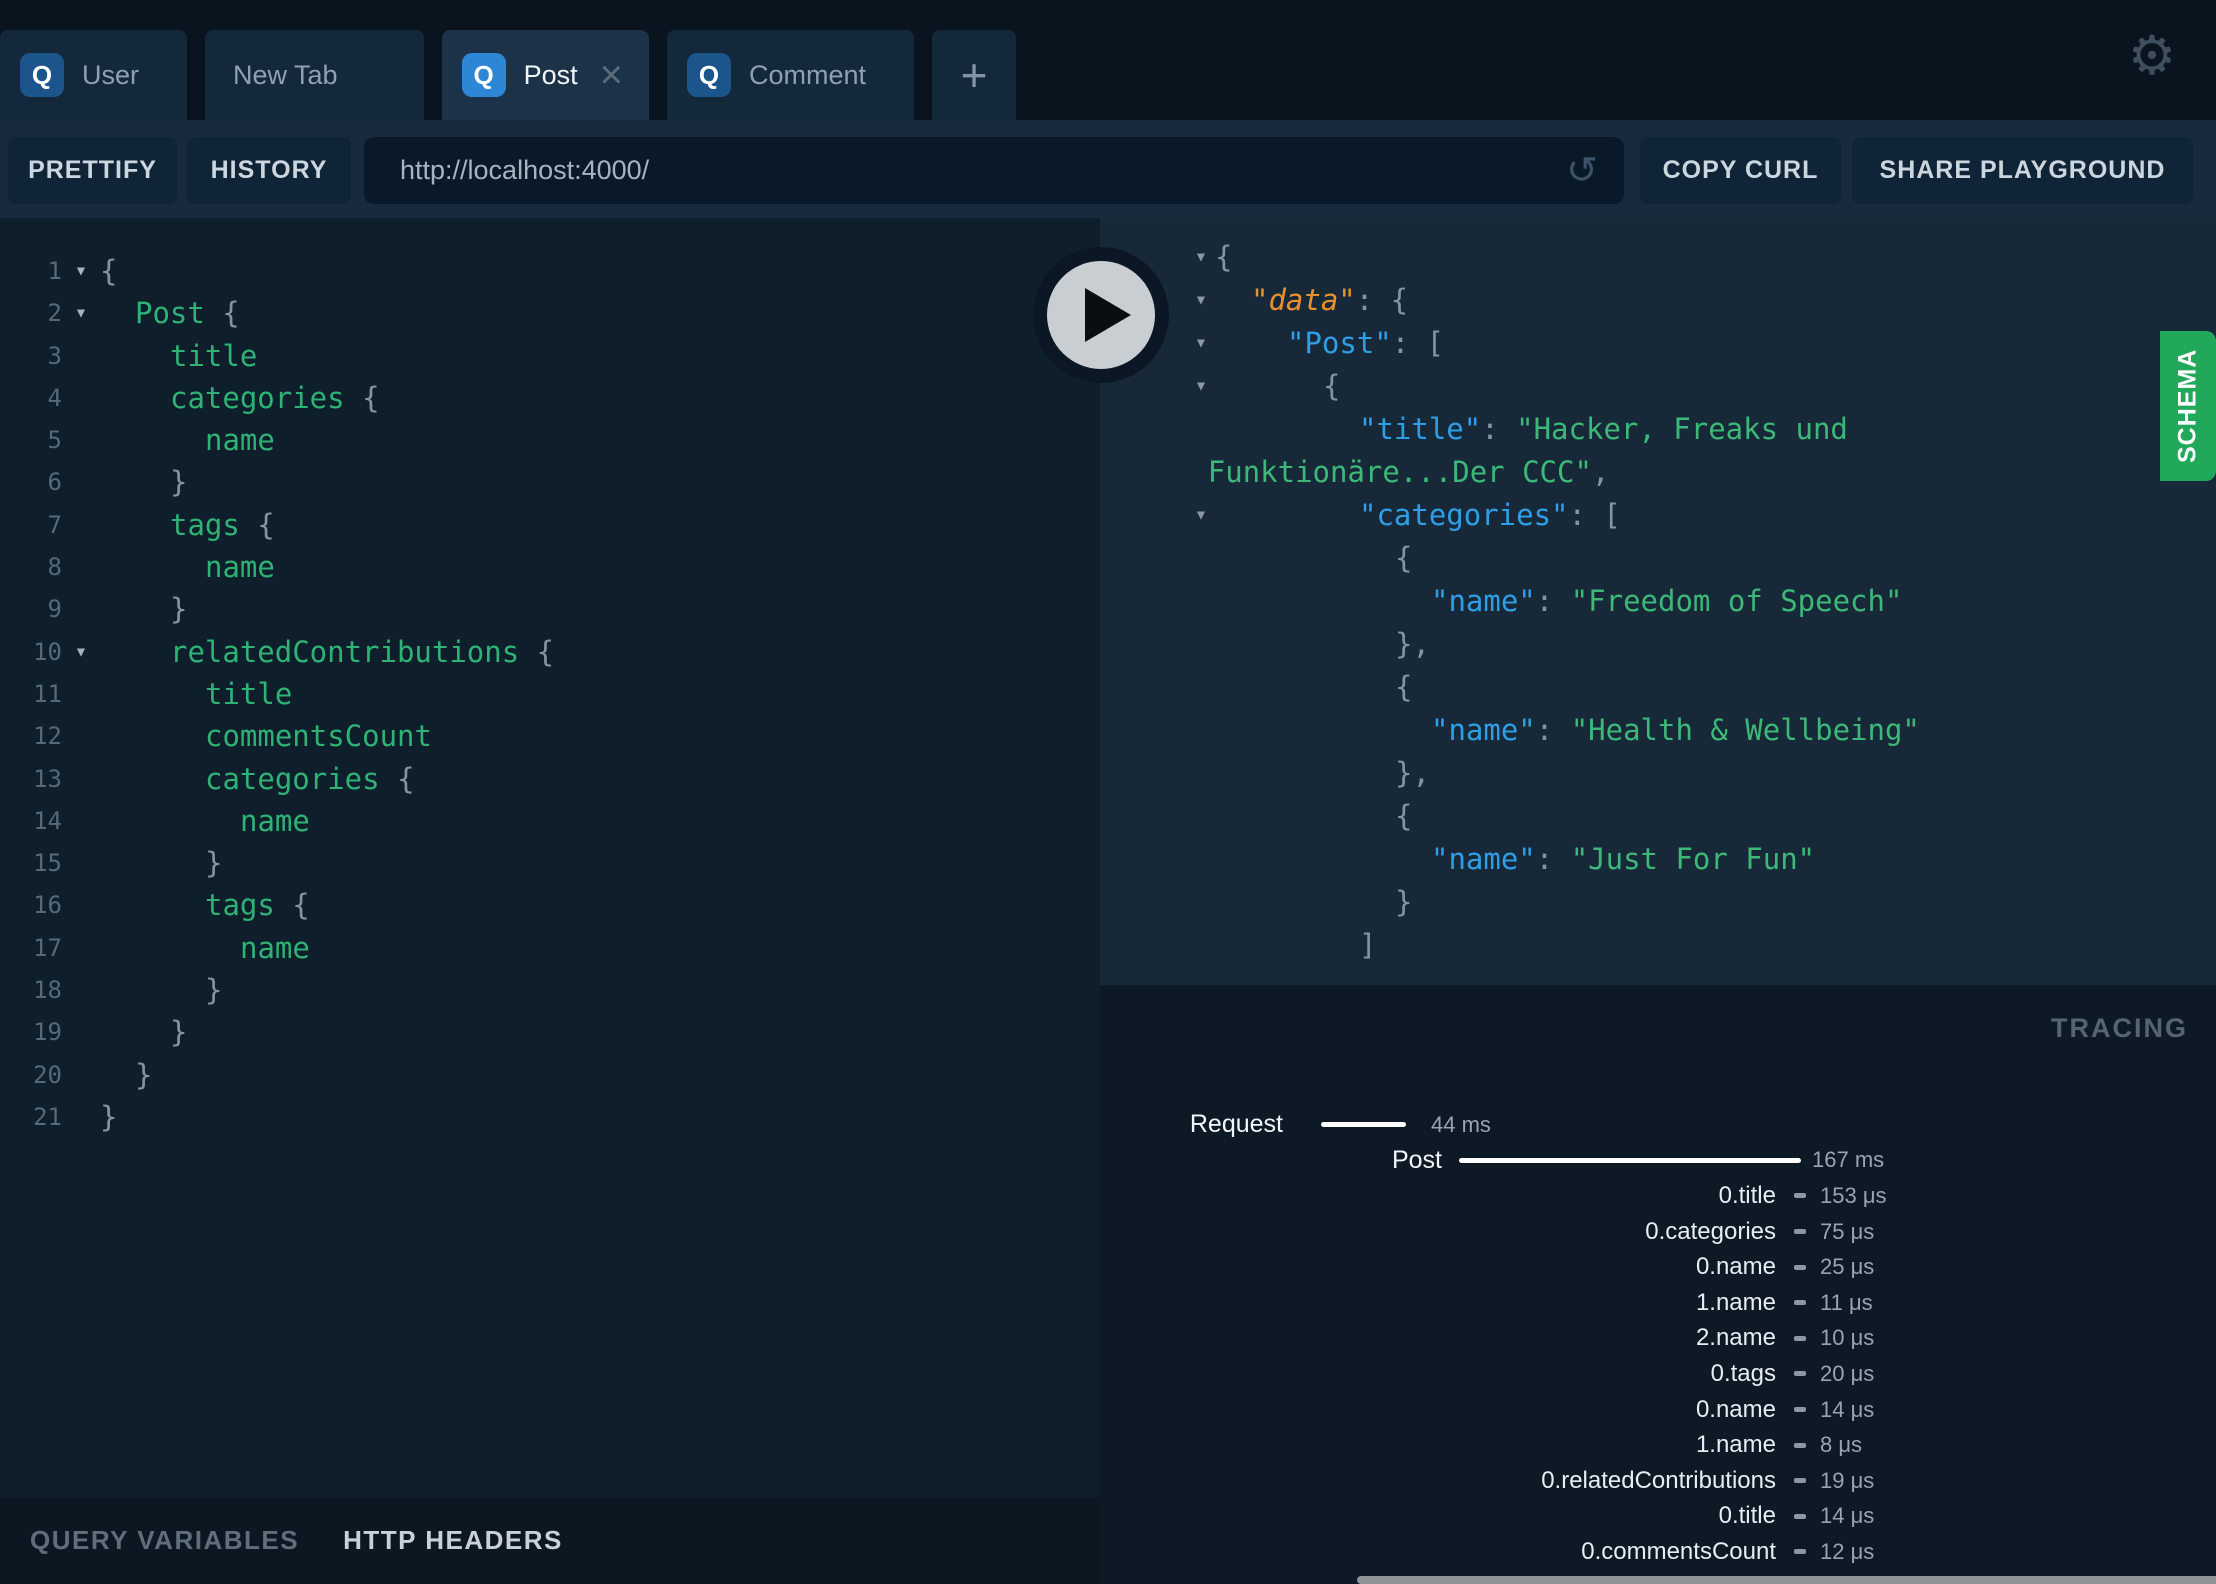 This screenshot has width=2216, height=1584. What do you see at coordinates (807, 74) in the screenshot?
I see `tab-label: Comment` at bounding box center [807, 74].